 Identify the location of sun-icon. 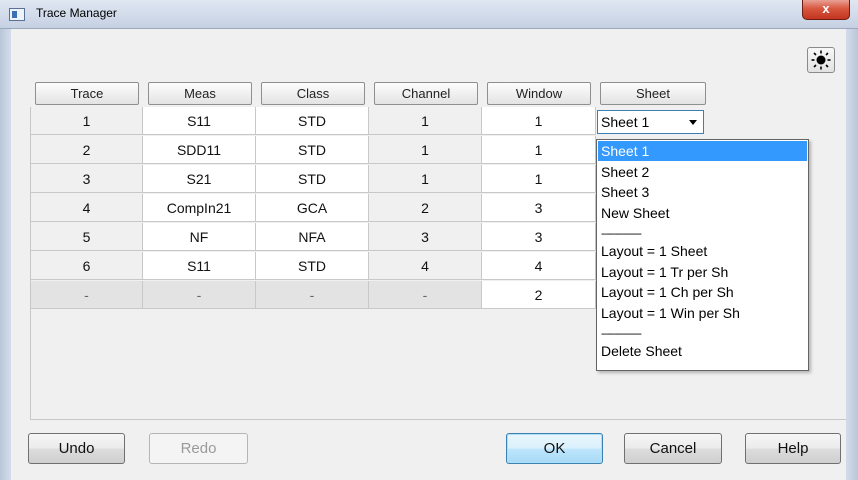
(821, 60).